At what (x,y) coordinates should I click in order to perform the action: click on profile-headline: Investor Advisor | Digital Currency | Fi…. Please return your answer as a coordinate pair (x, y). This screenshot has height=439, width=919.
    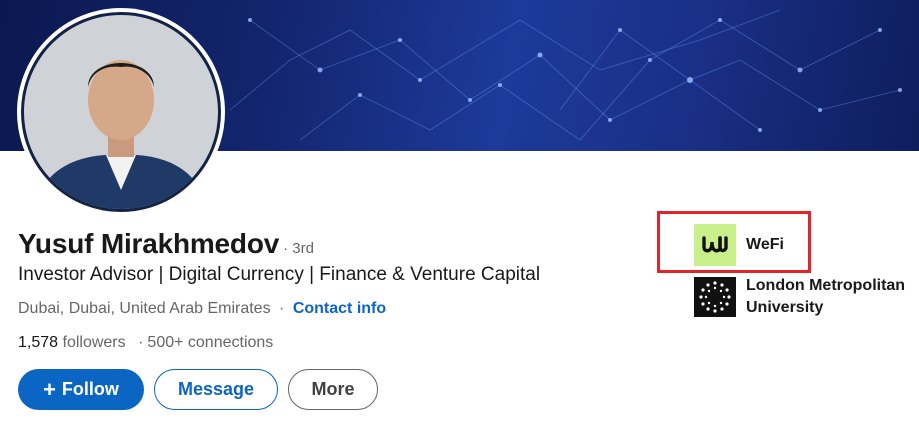
    Looking at the image, I should click on (279, 274).